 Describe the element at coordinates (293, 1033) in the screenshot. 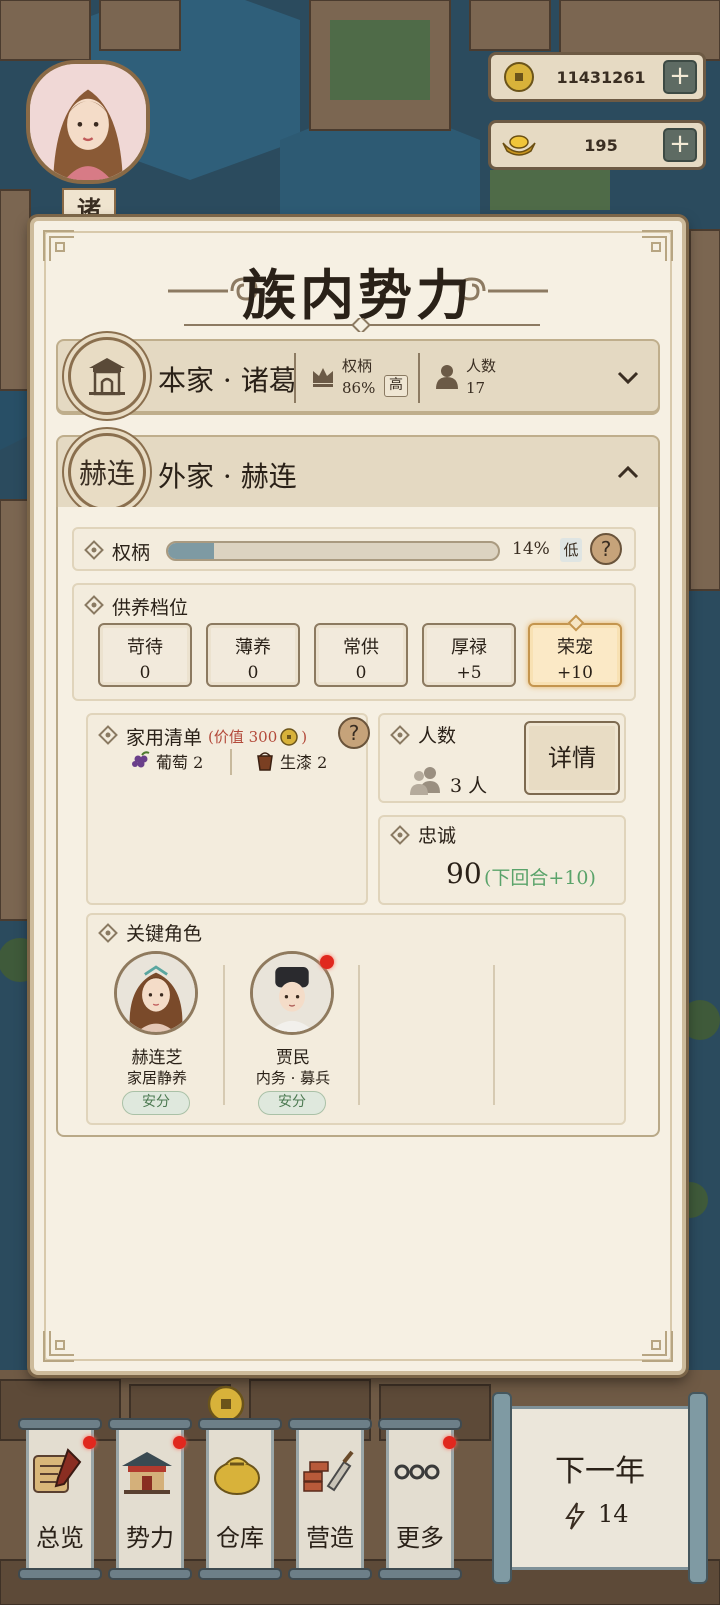

I see `character-card: 贾民 内务 · 募兵 安分` at that location.